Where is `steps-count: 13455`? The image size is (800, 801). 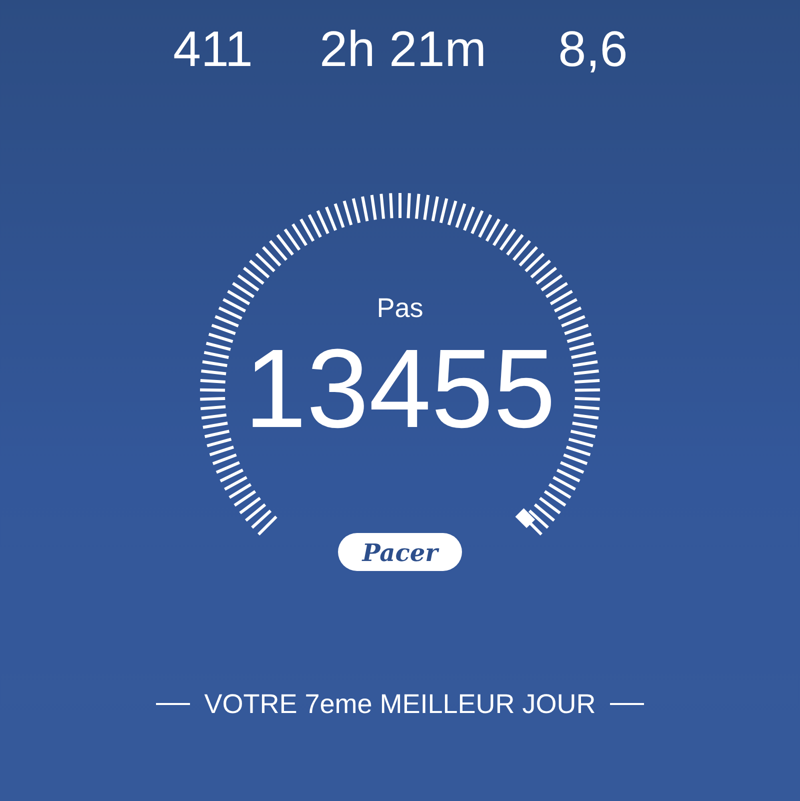 steps-count: 13455 is located at coordinates (400, 389).